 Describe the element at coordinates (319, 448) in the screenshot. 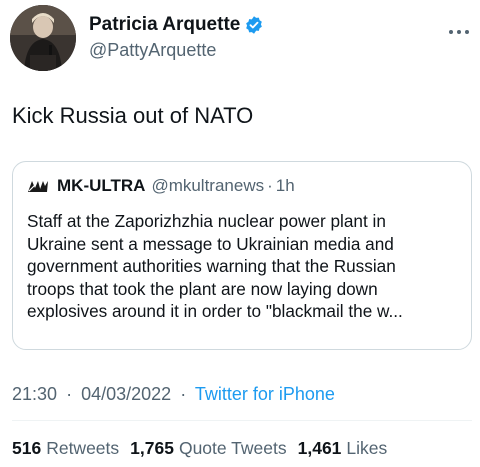

I see `likes-count: 1,461` at that location.